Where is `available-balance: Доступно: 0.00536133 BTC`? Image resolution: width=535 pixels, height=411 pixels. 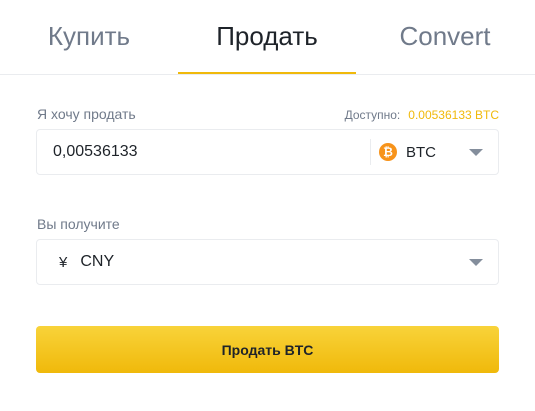
available-balance: Доступно: 0.00536133 BTC is located at coordinates (422, 115).